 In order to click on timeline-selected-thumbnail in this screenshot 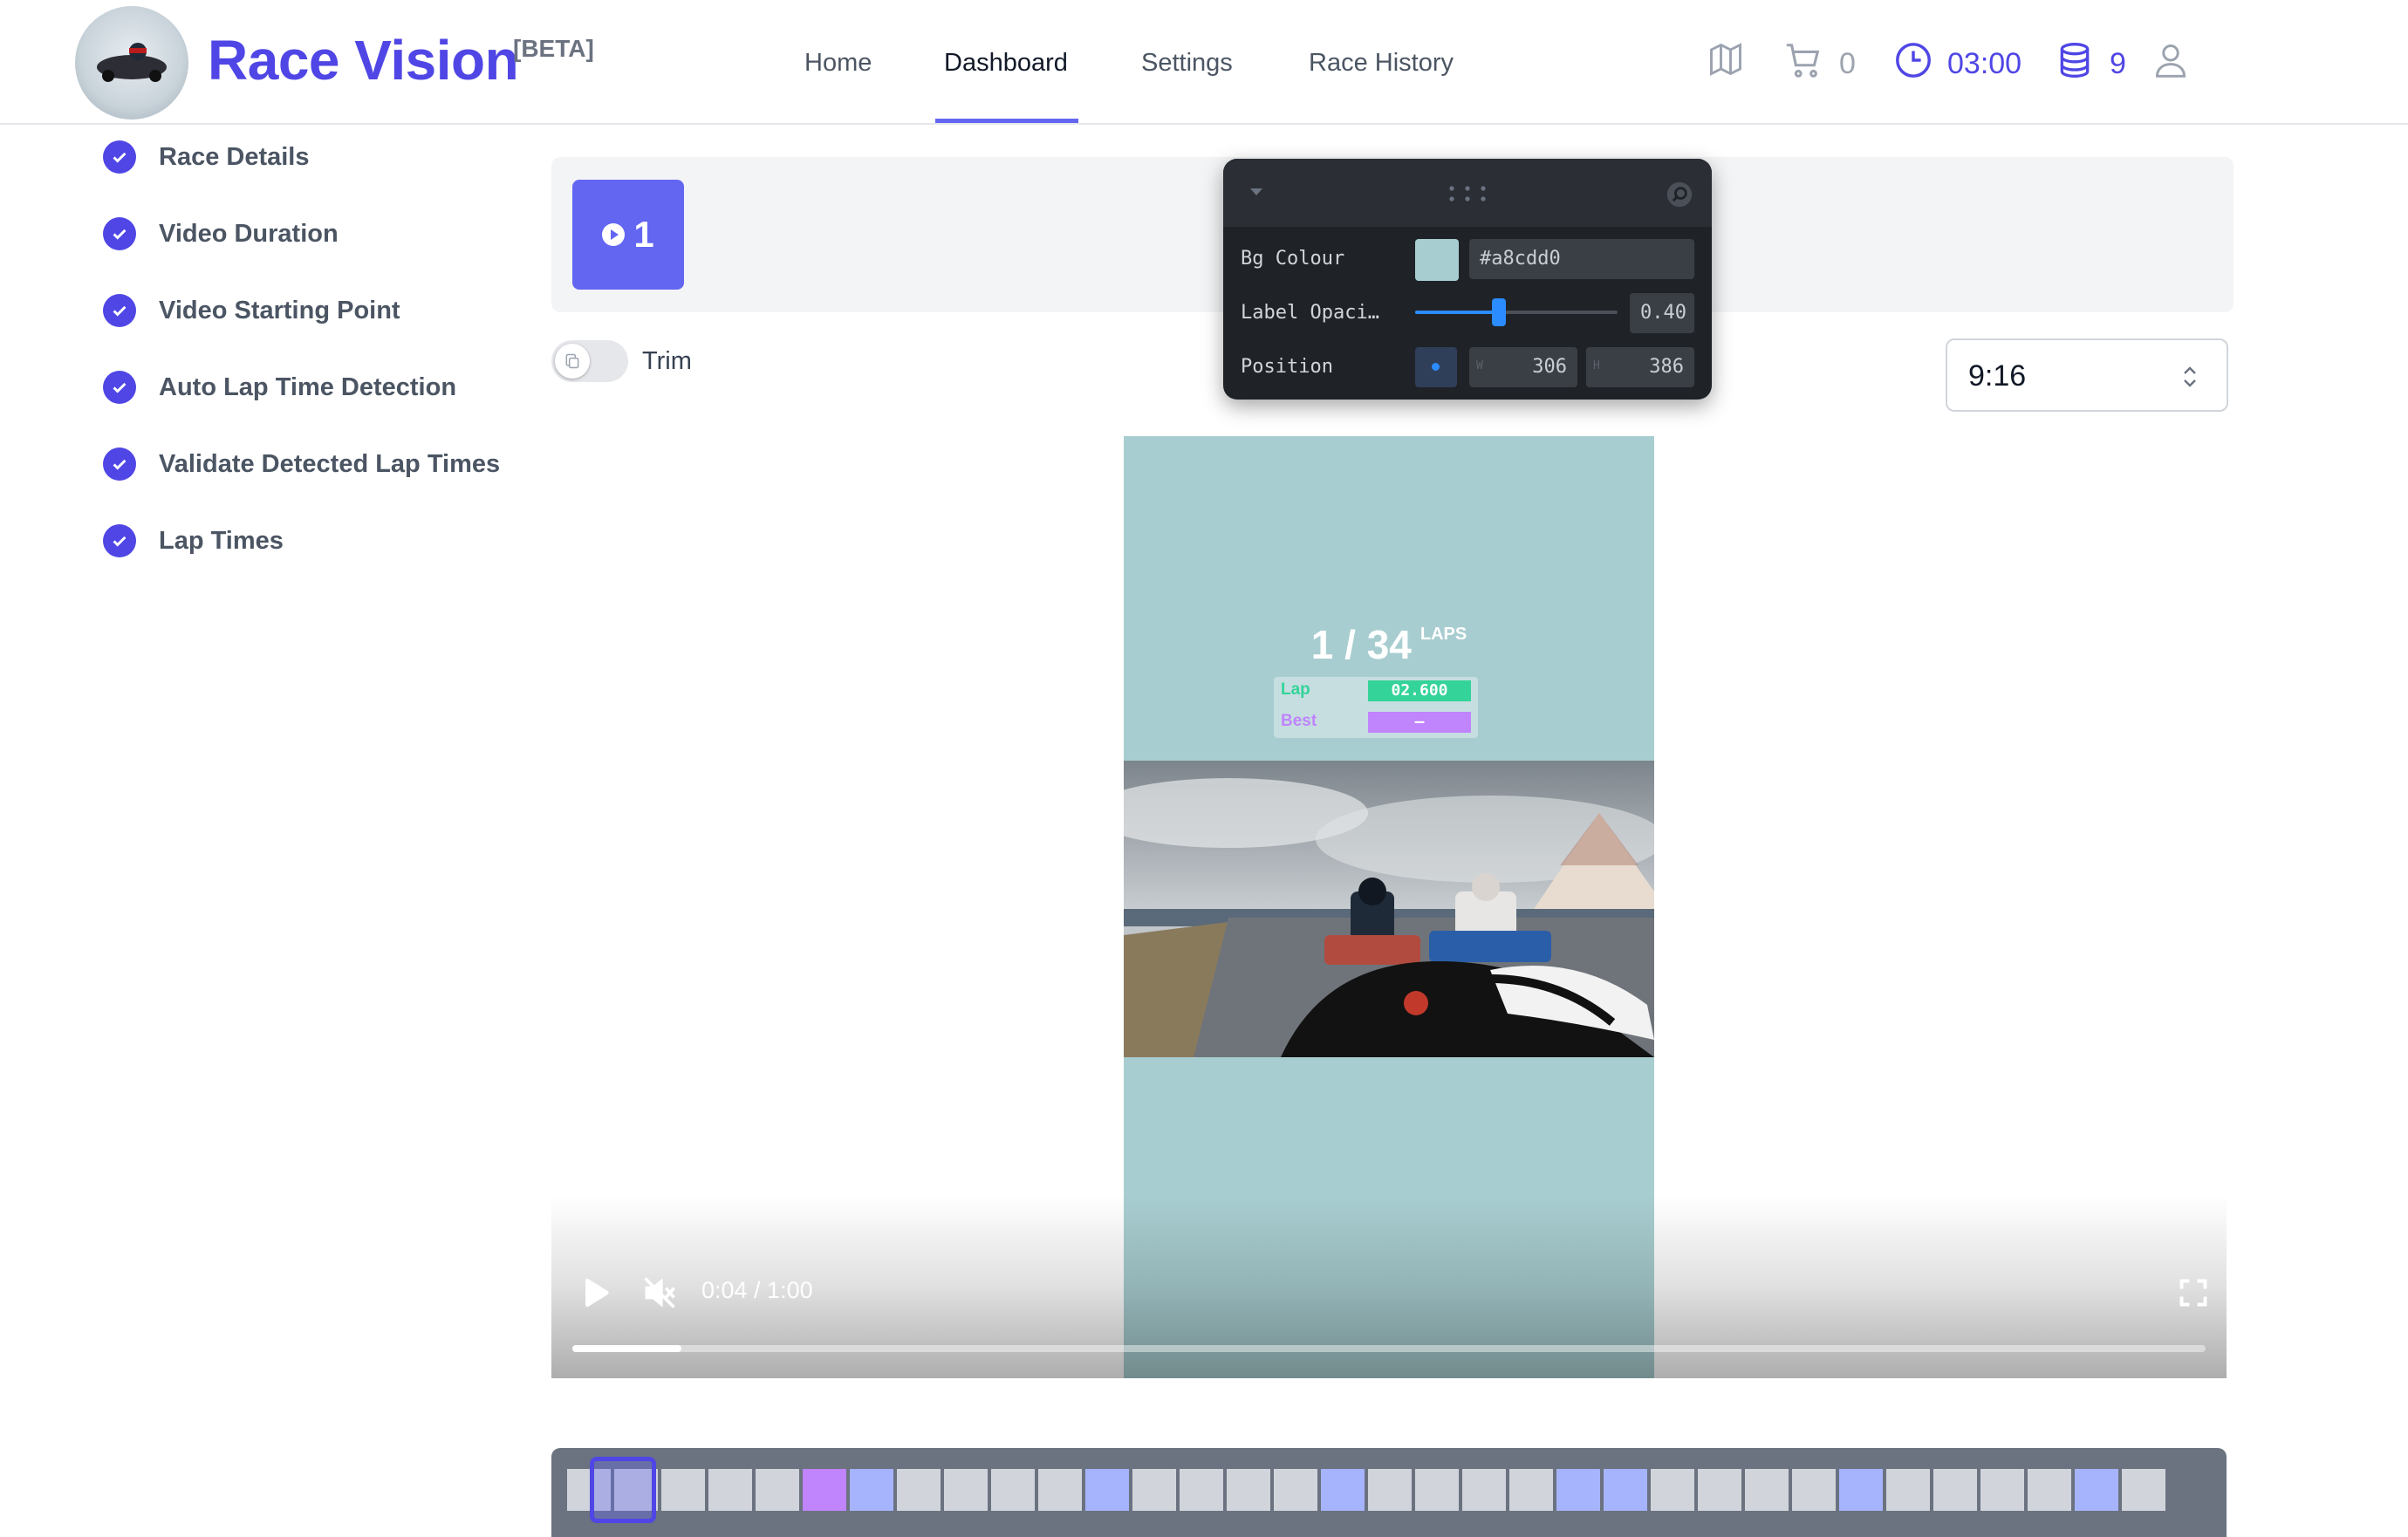, I will do `click(623, 1490)`.